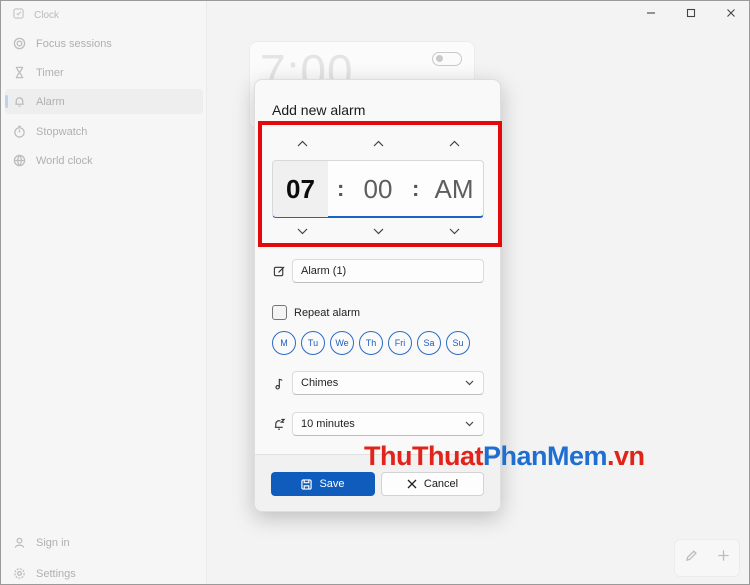 The width and height of the screenshot is (750, 585). What do you see at coordinates (74, 43) in the screenshot?
I see `sidebar-item-label: Focus sessions` at bounding box center [74, 43].